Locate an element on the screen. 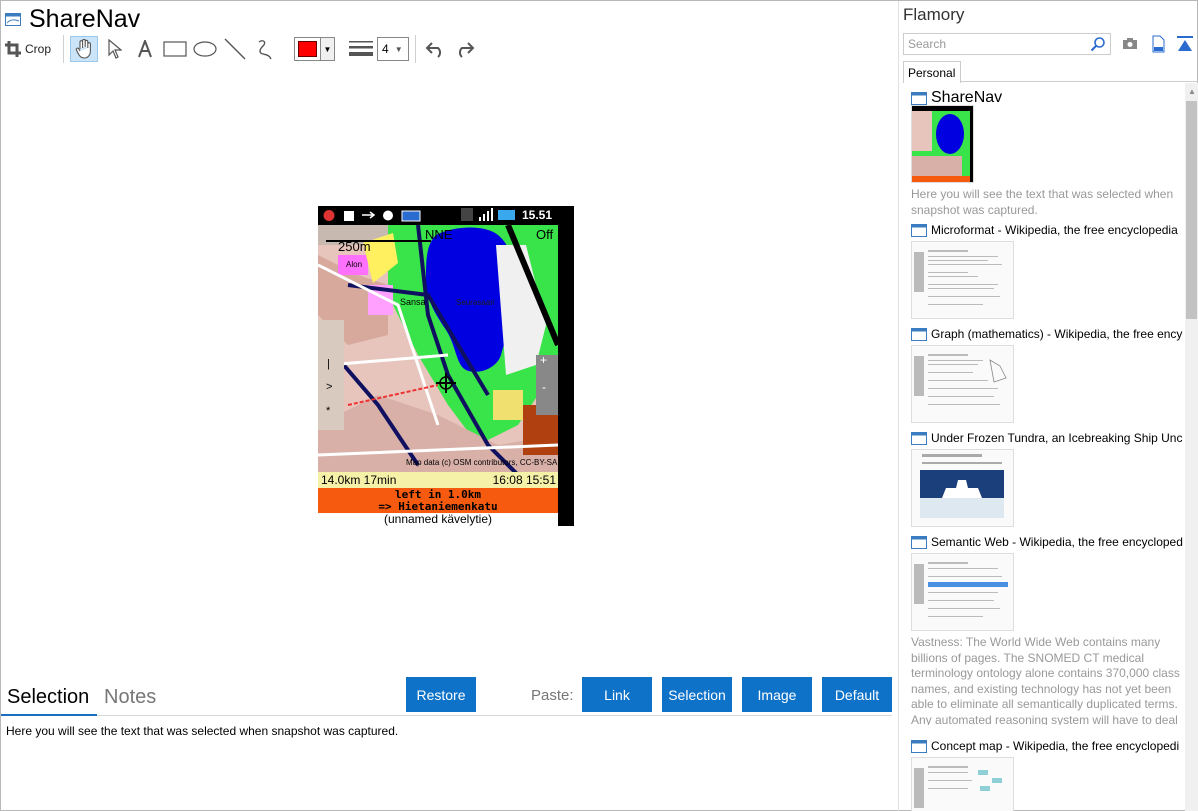  tab-notes: Notes is located at coordinates (130, 697).